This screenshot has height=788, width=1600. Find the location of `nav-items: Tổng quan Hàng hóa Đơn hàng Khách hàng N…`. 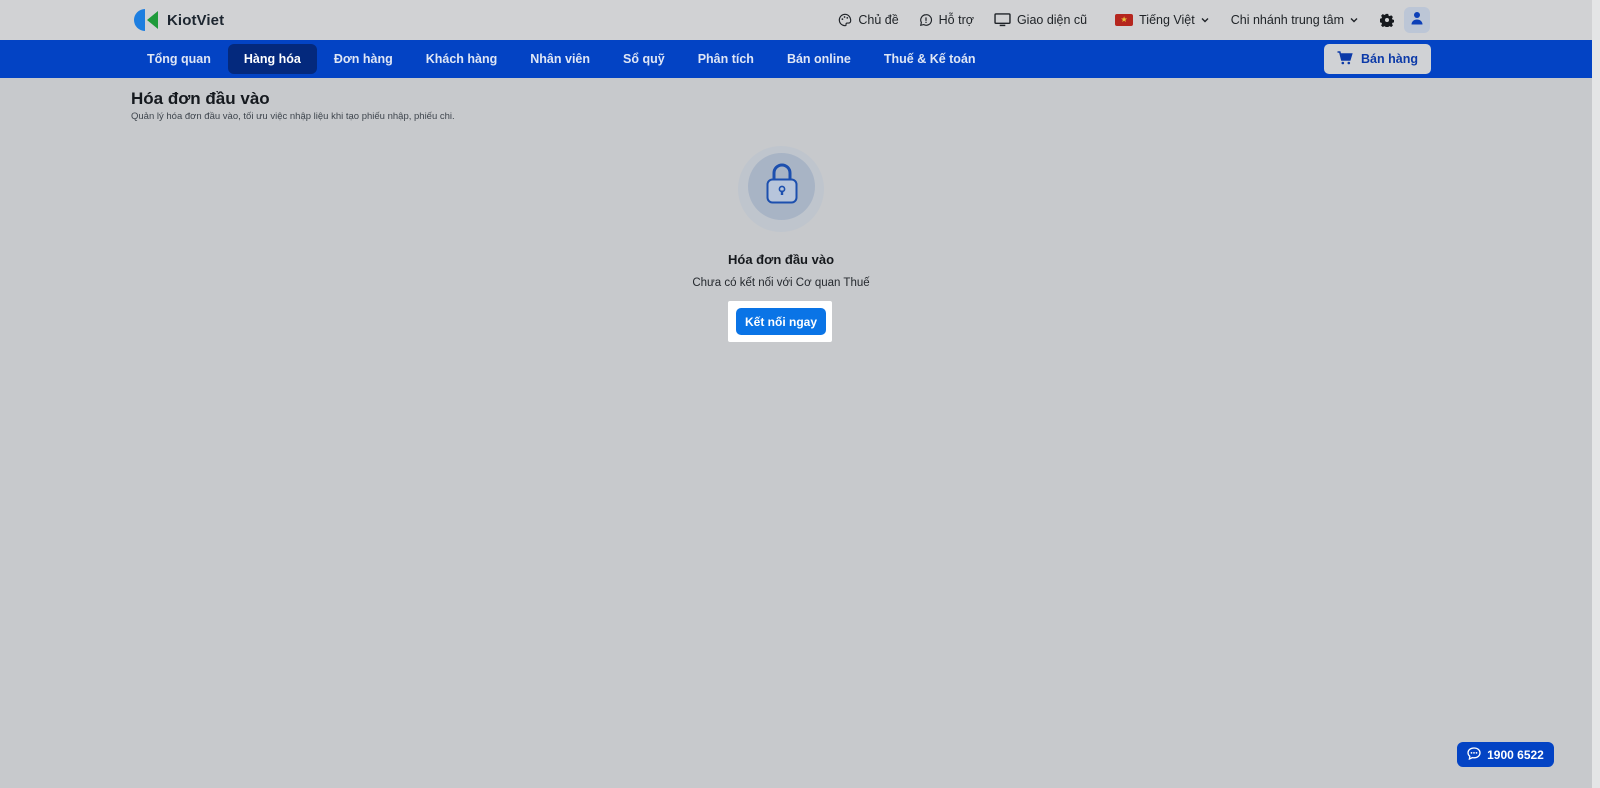

nav-items: Tổng quan Hàng hóa Đơn hàng Khách hàng N… is located at coordinates (562, 59).